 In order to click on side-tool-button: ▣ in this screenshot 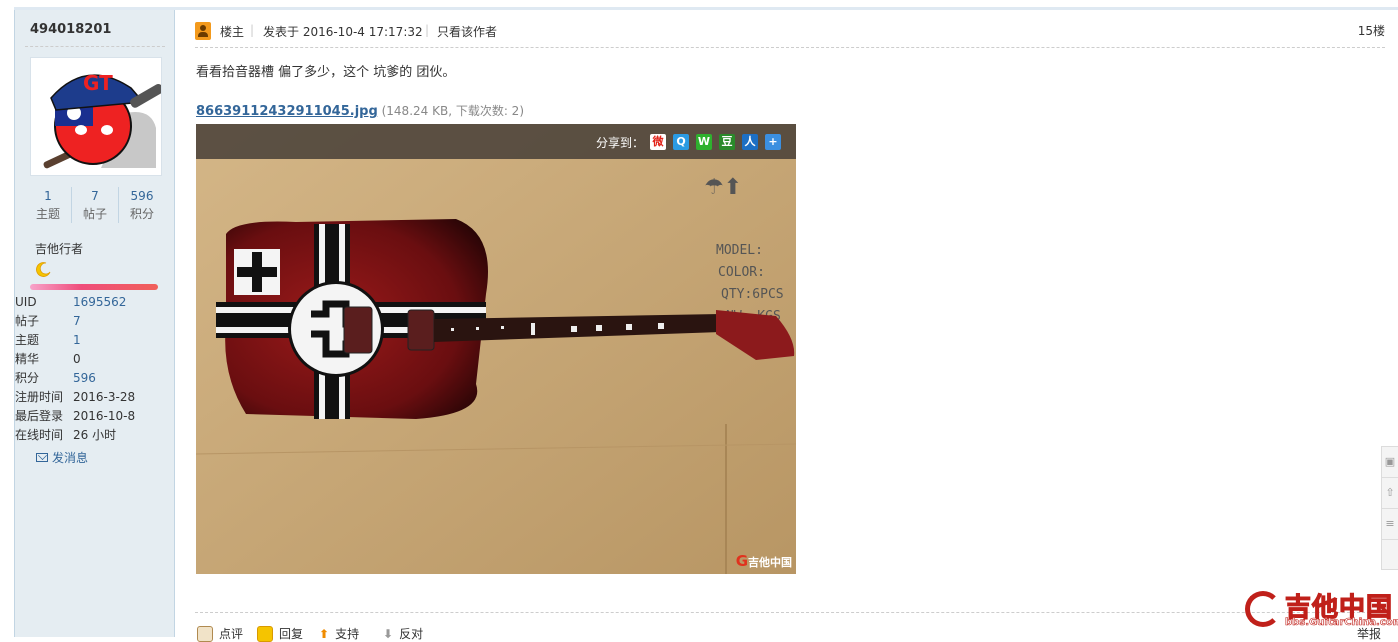, I will do `click(1390, 462)`.